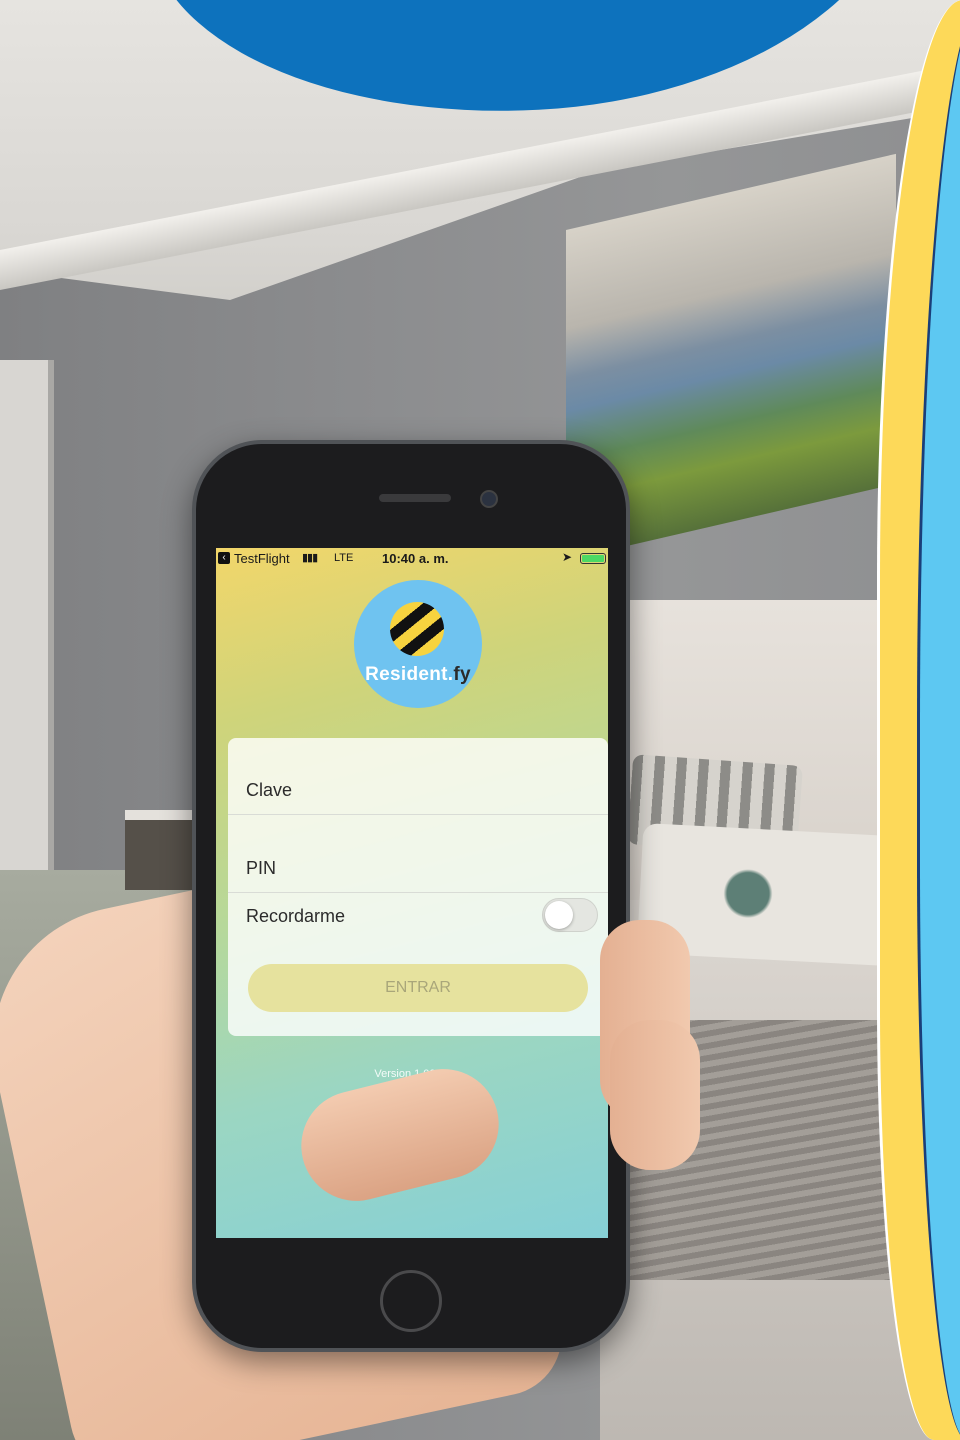  What do you see at coordinates (462, 674) in the screenshot?
I see `logo-text-suffix: fy` at bounding box center [462, 674].